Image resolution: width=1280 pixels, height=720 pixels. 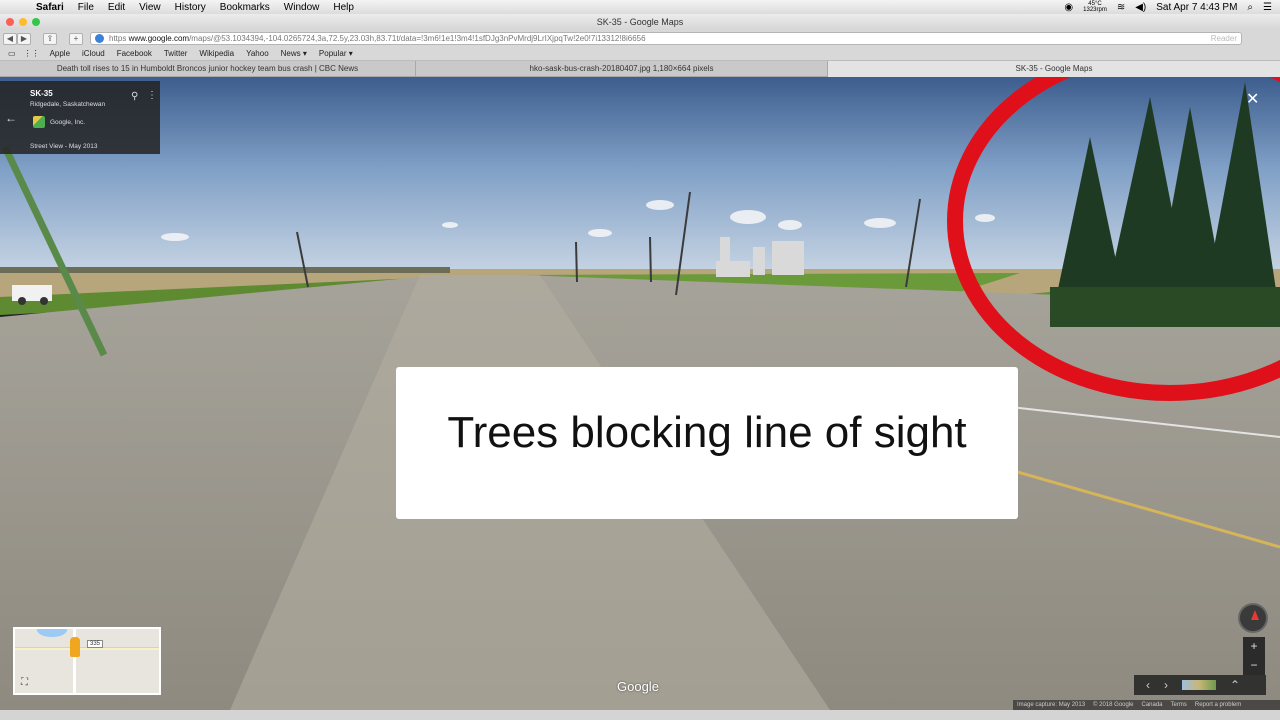 What do you see at coordinates (216, 53) in the screenshot?
I see `bookmark-wikipedia: Wikipedia` at bounding box center [216, 53].